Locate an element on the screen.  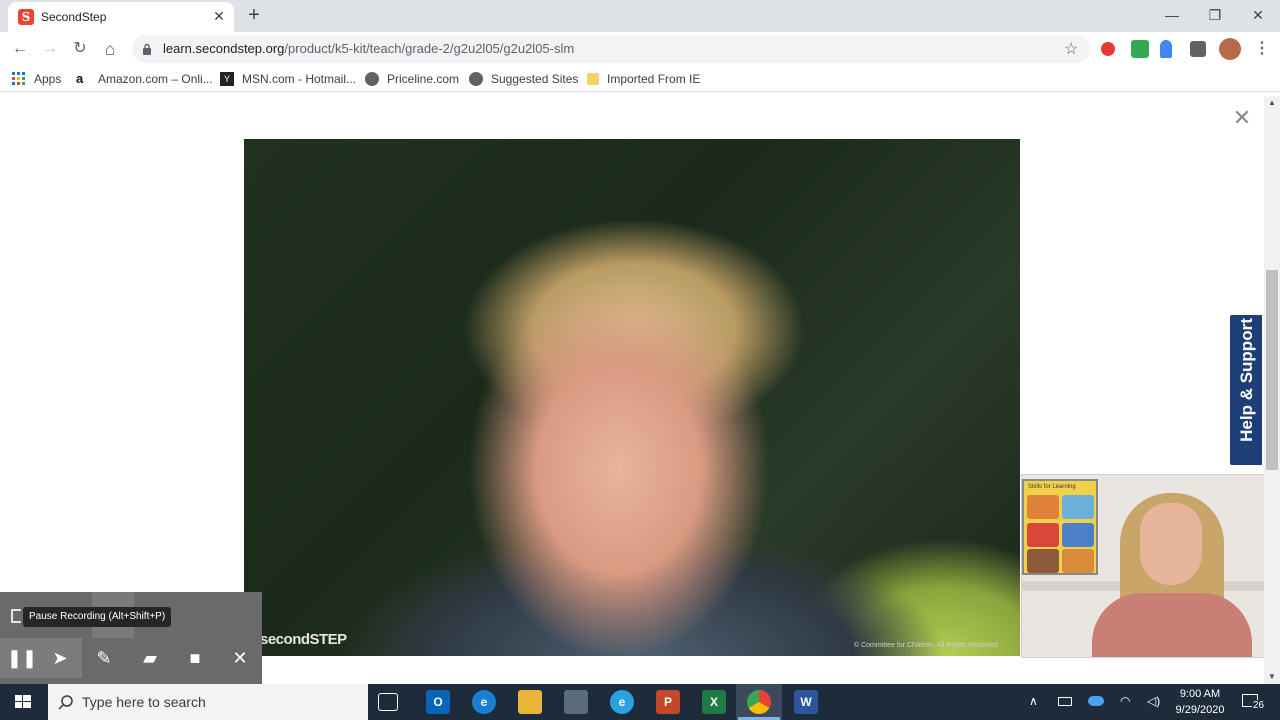
scroll-down-arrow-icon: ▼ is located at coordinates (1272, 677).